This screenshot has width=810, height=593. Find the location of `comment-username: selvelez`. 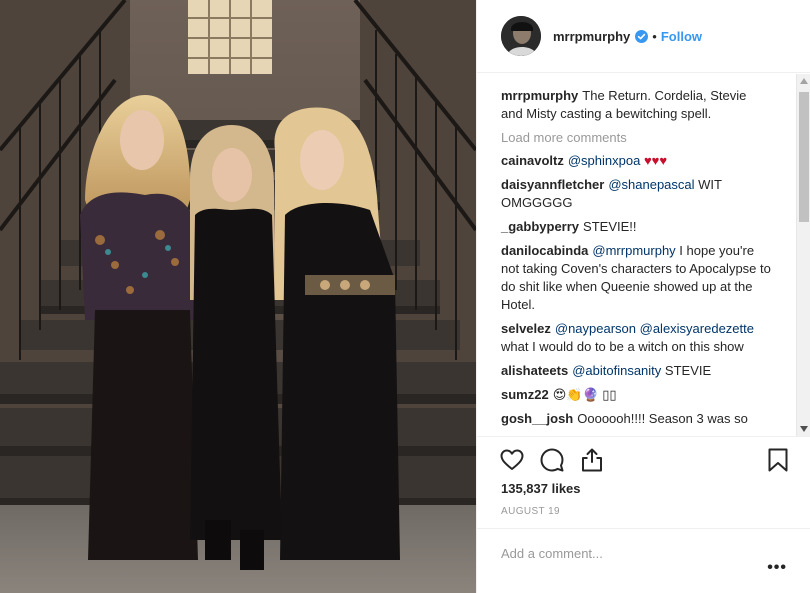

comment-username: selvelez is located at coordinates (526, 328).